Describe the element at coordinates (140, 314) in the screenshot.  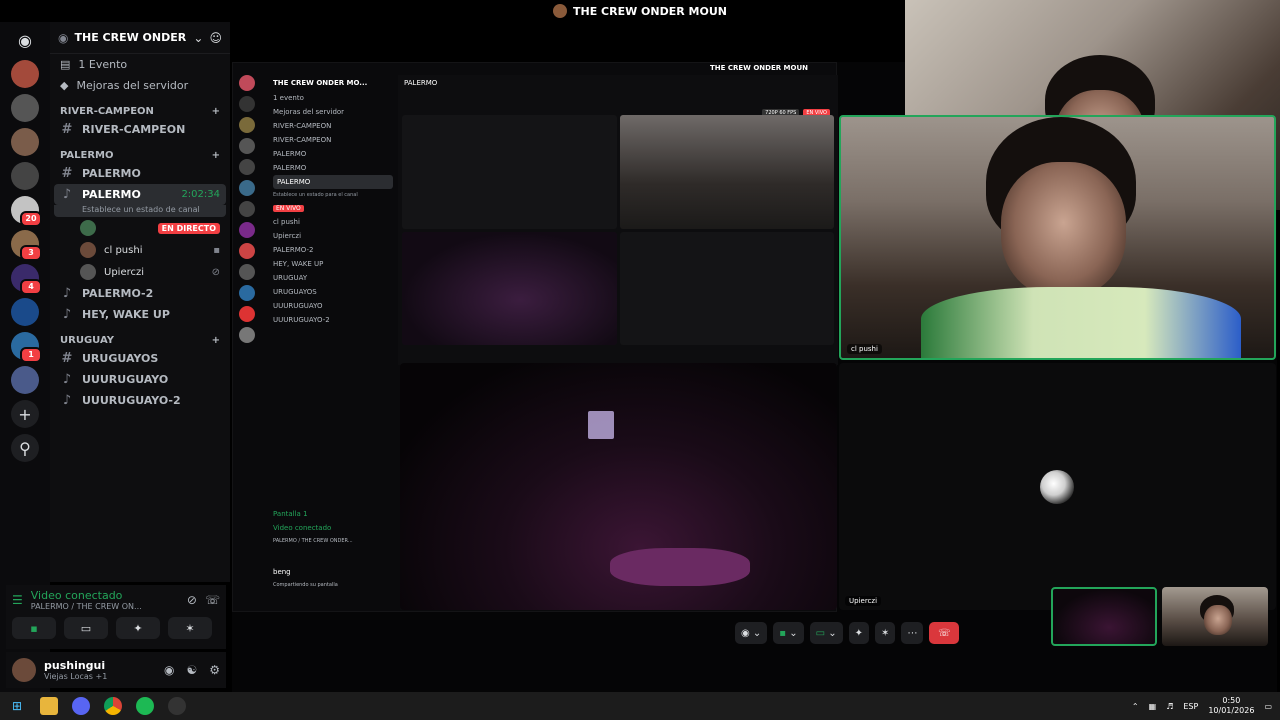
I see `voice-channel-hey-wake-up: ♪ HEY, WAKE UP` at that location.